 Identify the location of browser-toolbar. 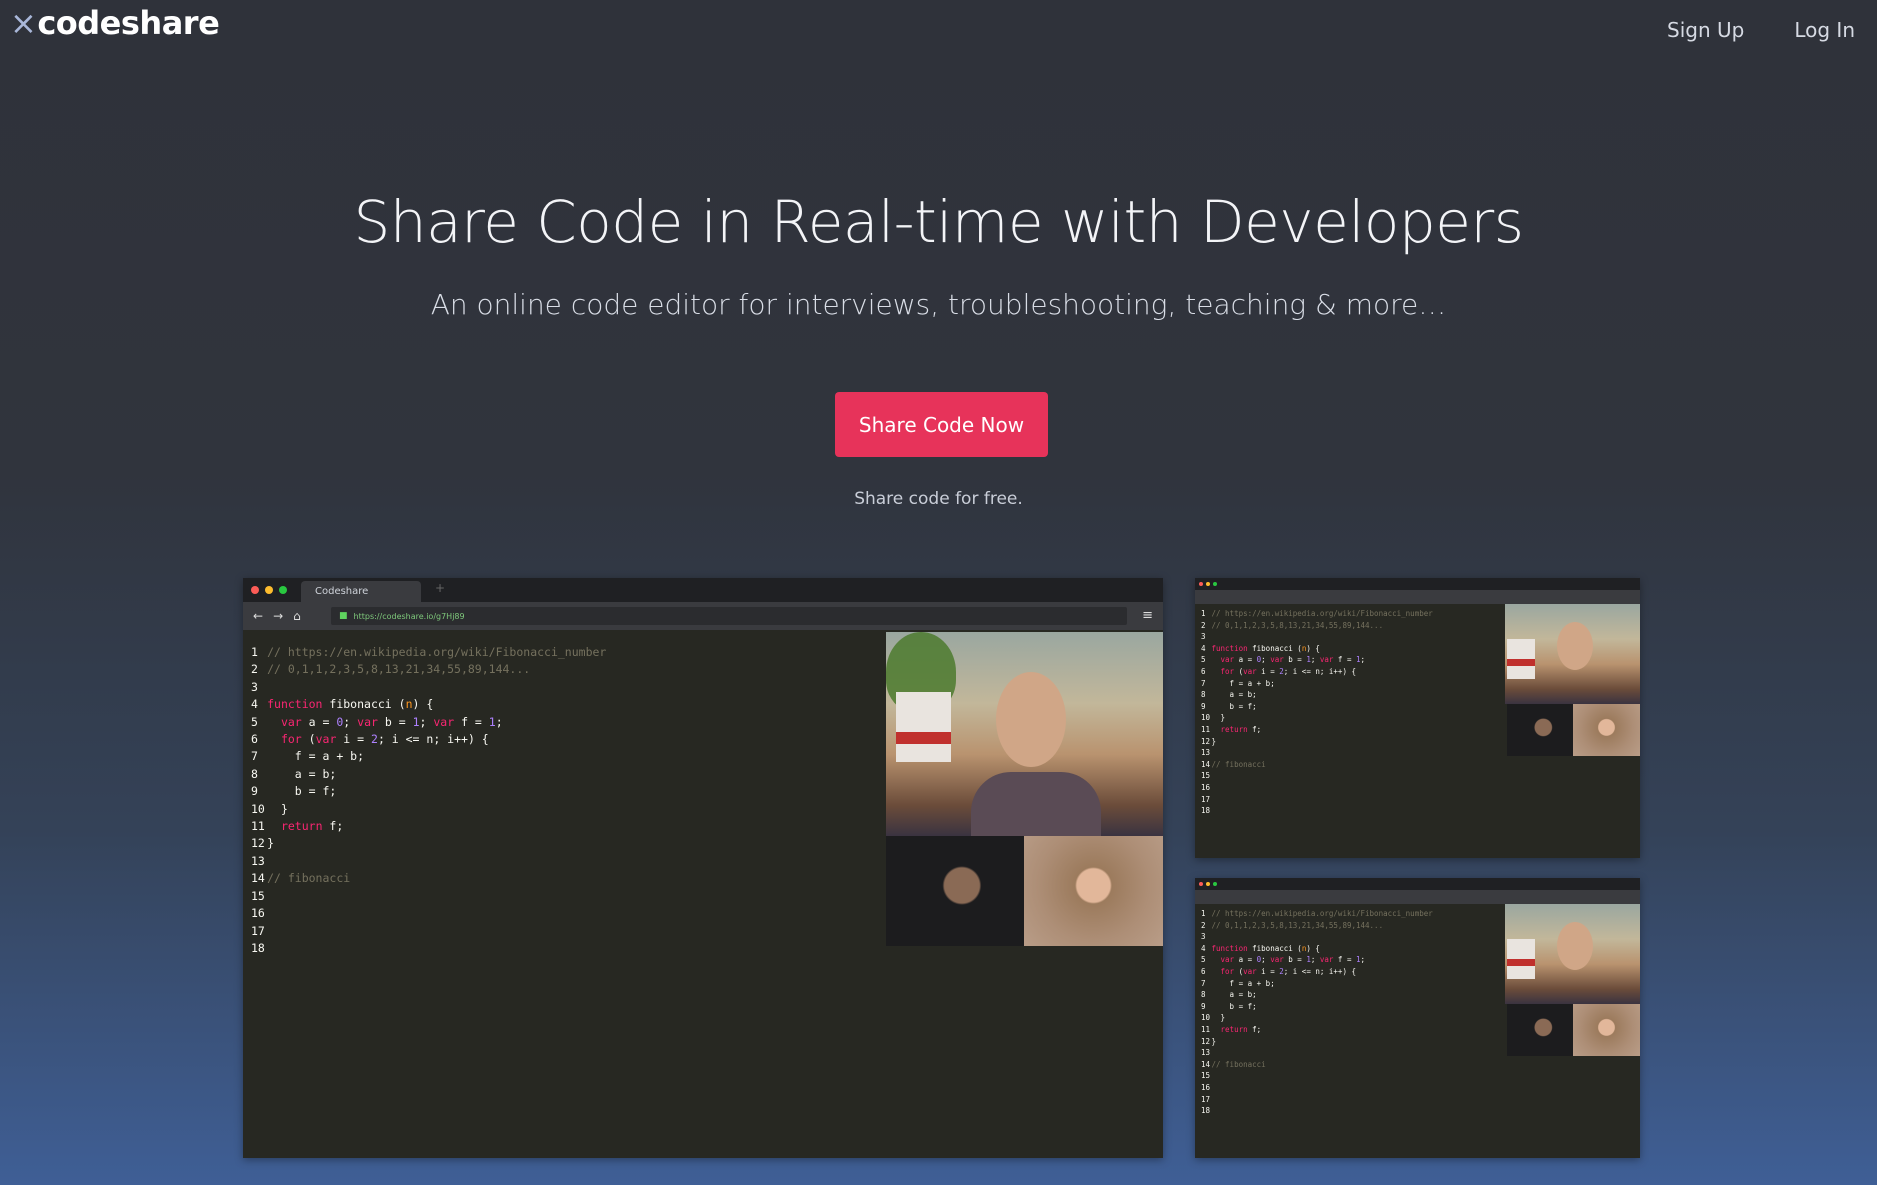
(1417, 597).